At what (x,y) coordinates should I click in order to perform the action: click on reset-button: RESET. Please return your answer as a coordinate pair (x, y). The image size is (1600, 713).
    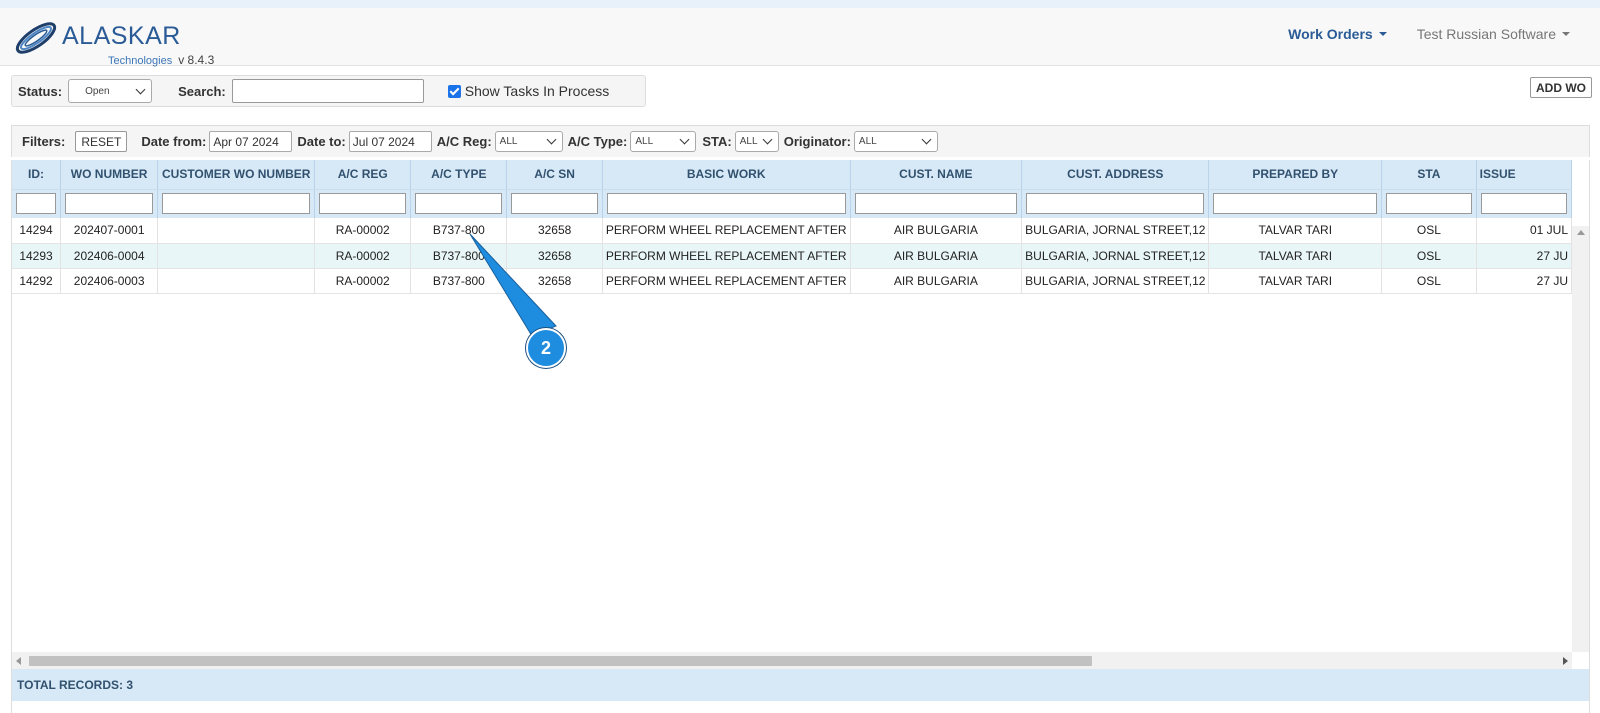
    Looking at the image, I should click on (101, 141).